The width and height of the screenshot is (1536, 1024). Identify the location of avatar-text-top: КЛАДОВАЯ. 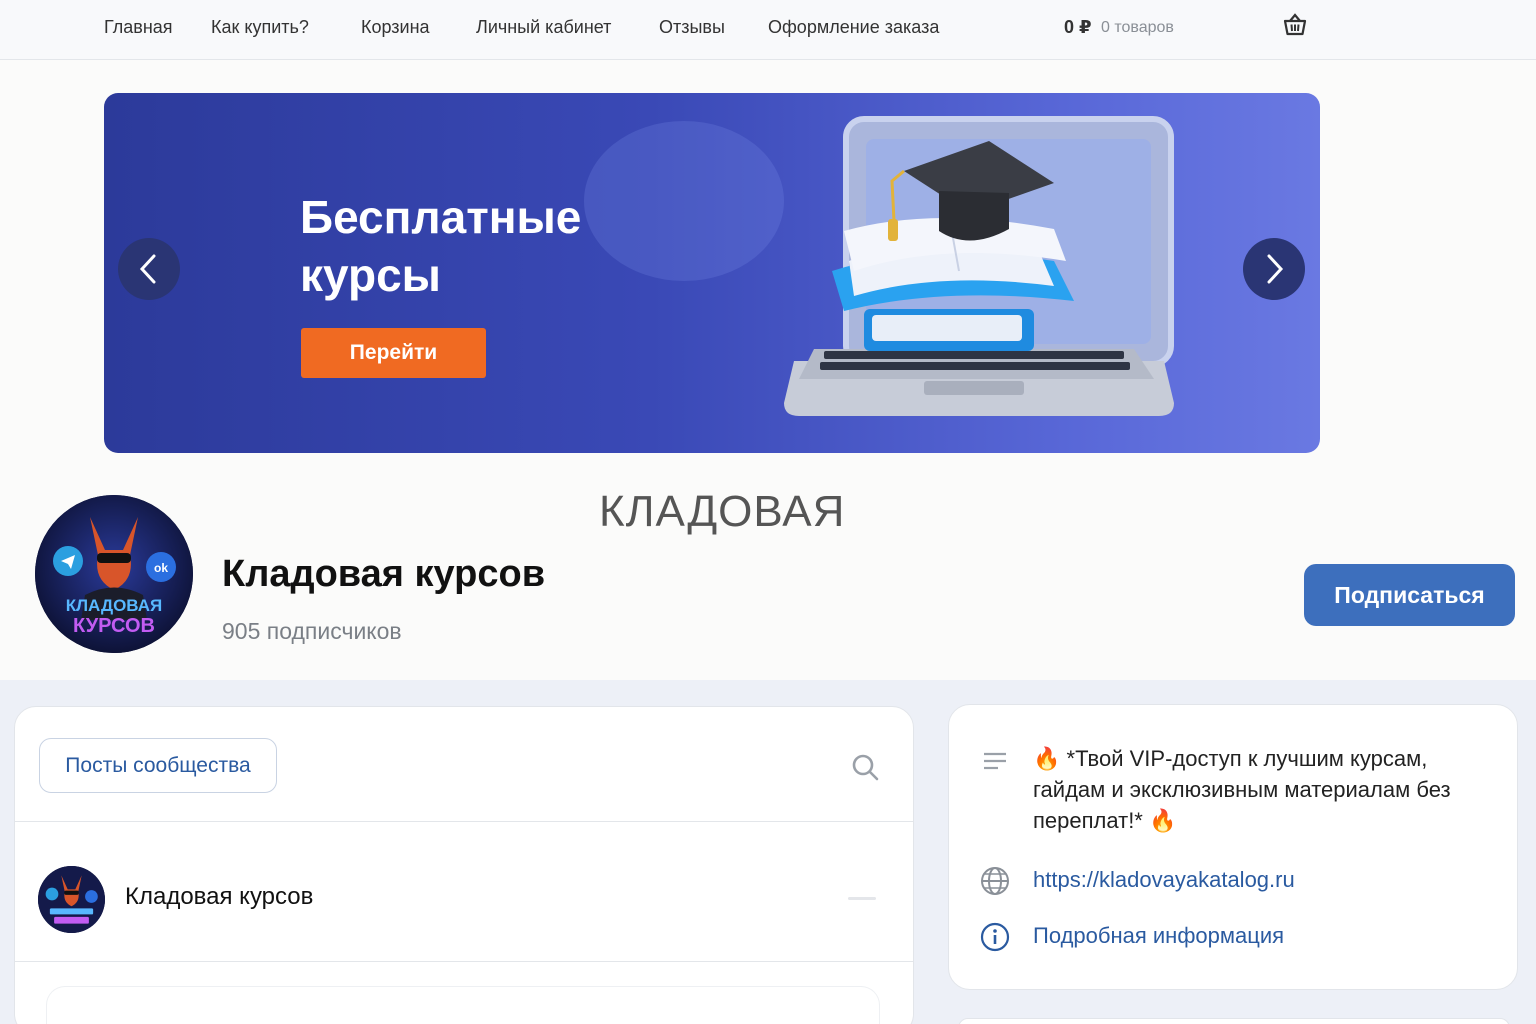
(114, 605).